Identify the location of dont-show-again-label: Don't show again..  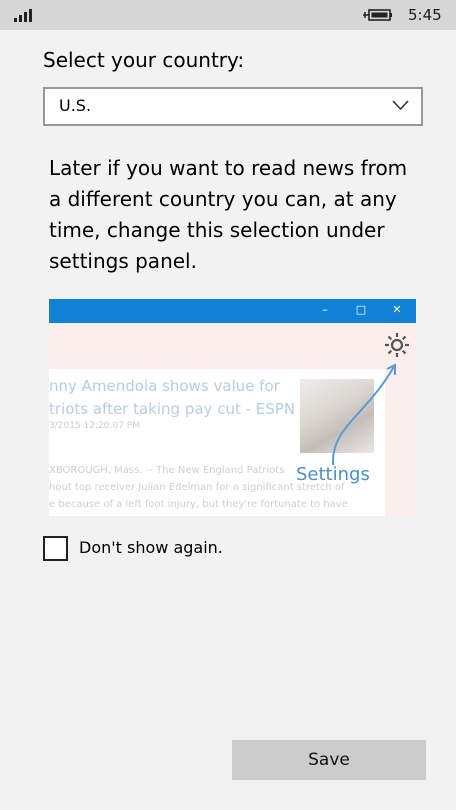
(151, 547).